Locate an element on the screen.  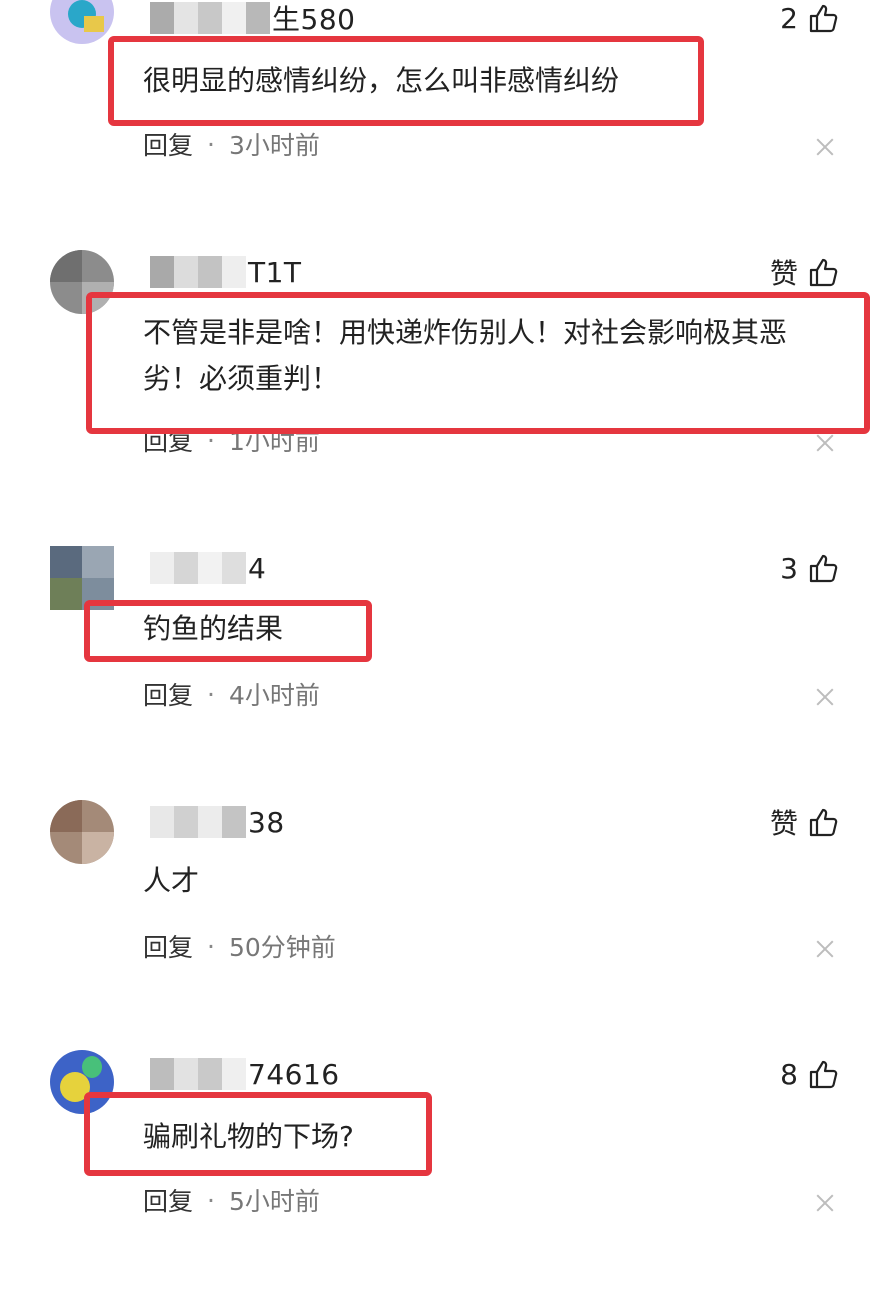
comment-meta: 回复 · 50分钟前 is located at coordinates (239, 946).